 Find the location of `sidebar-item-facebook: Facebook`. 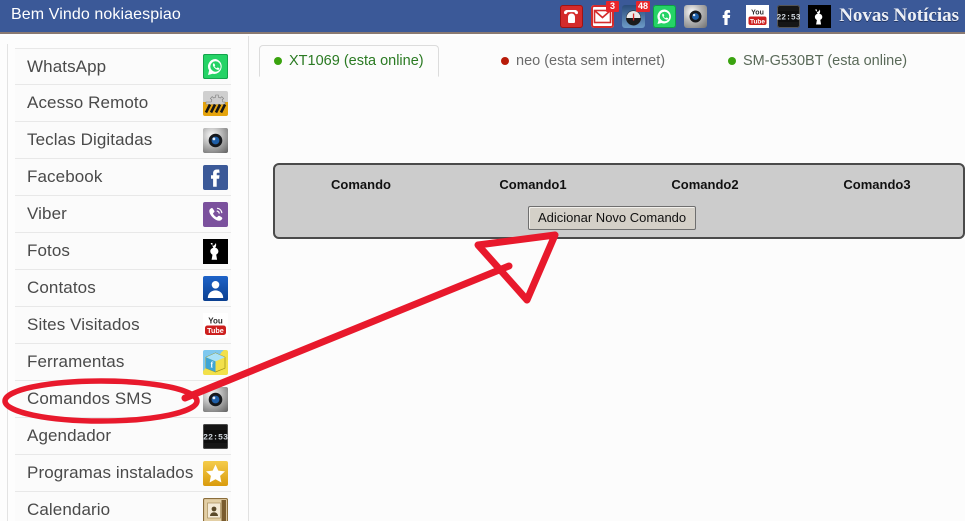

sidebar-item-facebook: Facebook is located at coordinates (123, 177).